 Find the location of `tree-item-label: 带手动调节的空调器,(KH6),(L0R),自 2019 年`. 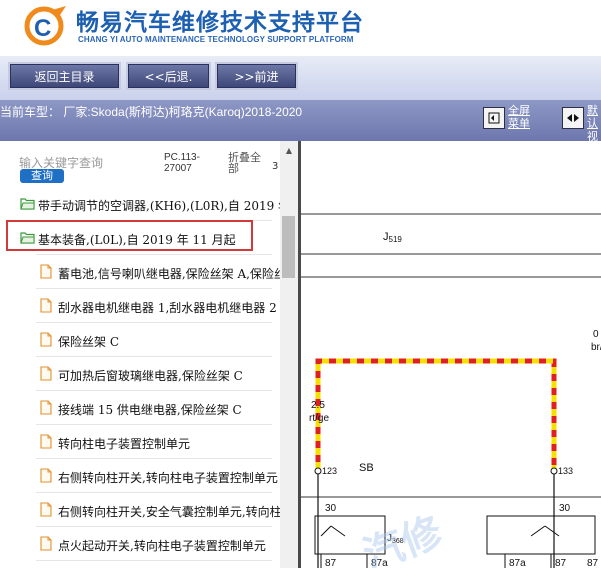

tree-item-label: 带手动调节的空调器,(KH6),(L0R),自 2019 年 is located at coordinates (159, 206).